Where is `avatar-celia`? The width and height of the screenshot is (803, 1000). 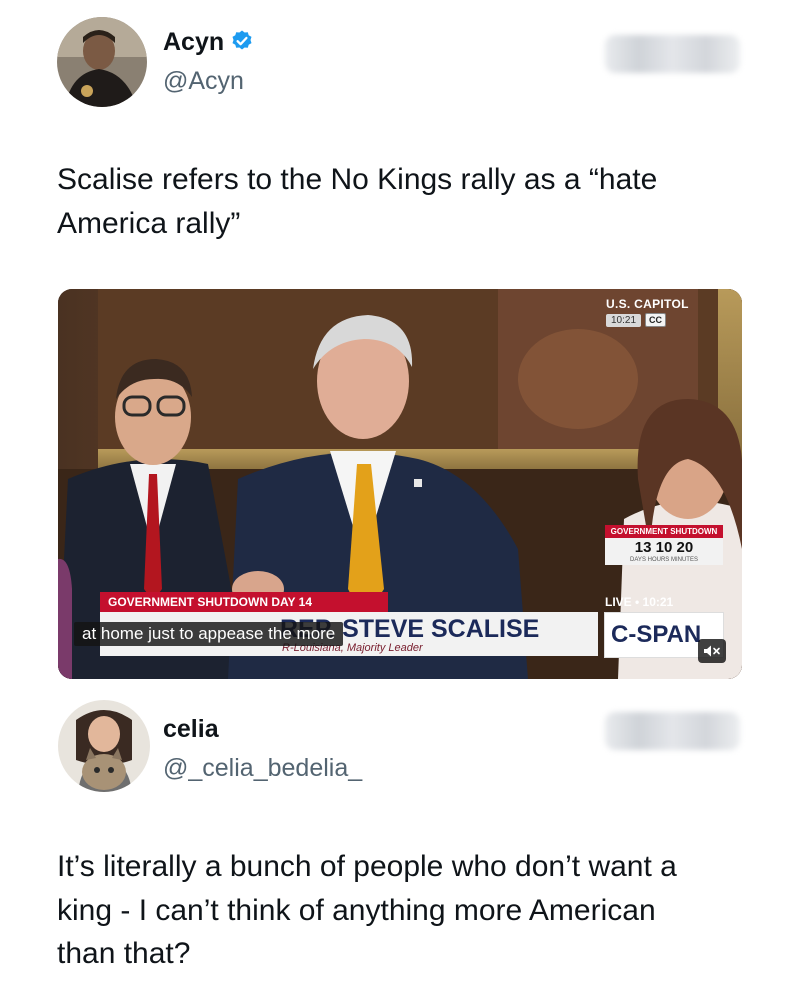 avatar-celia is located at coordinates (104, 746).